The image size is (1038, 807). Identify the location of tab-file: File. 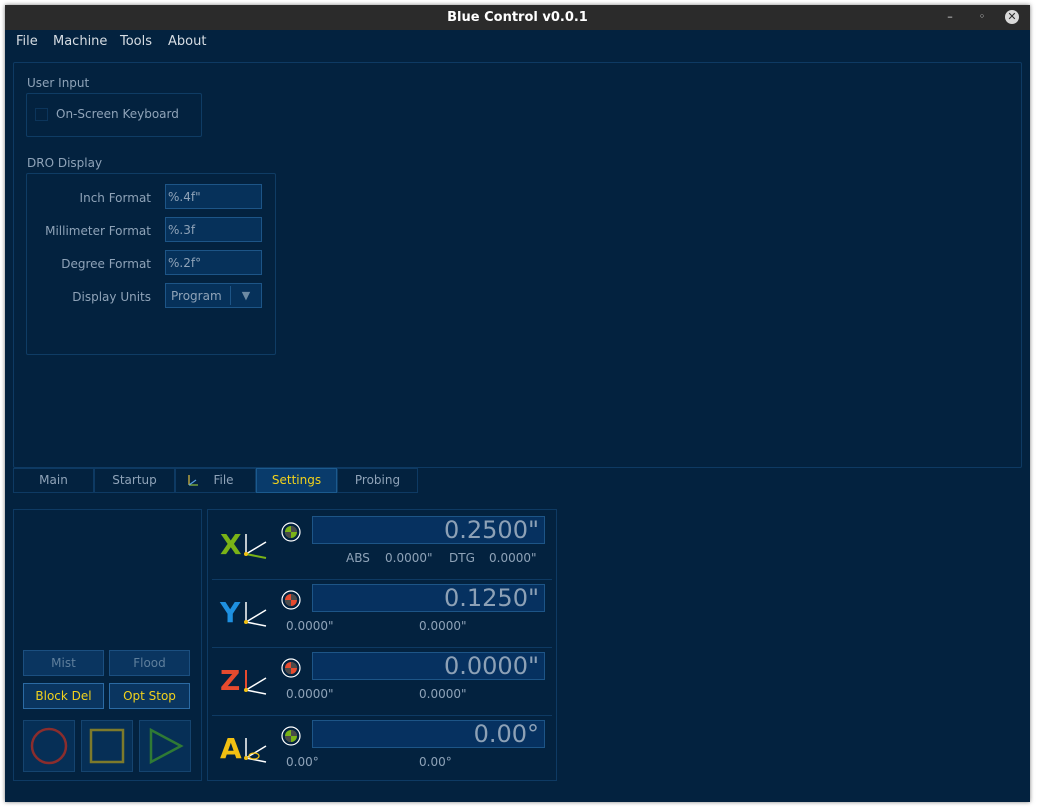
(215, 480).